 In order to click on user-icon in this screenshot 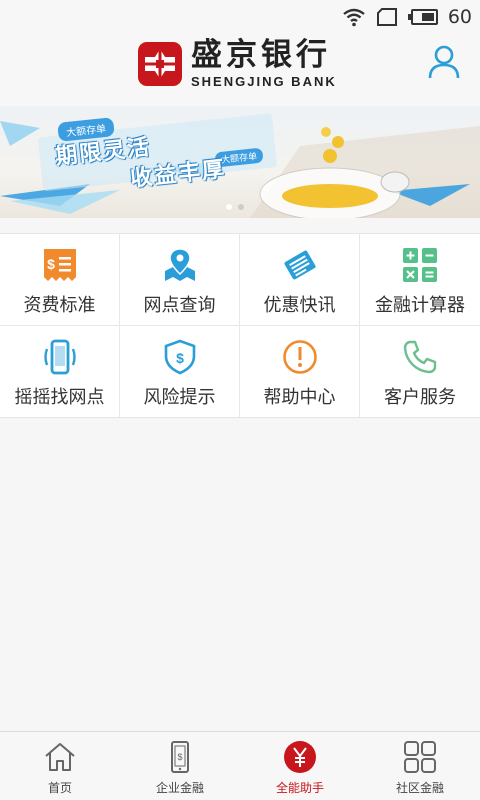, I will do `click(444, 62)`.